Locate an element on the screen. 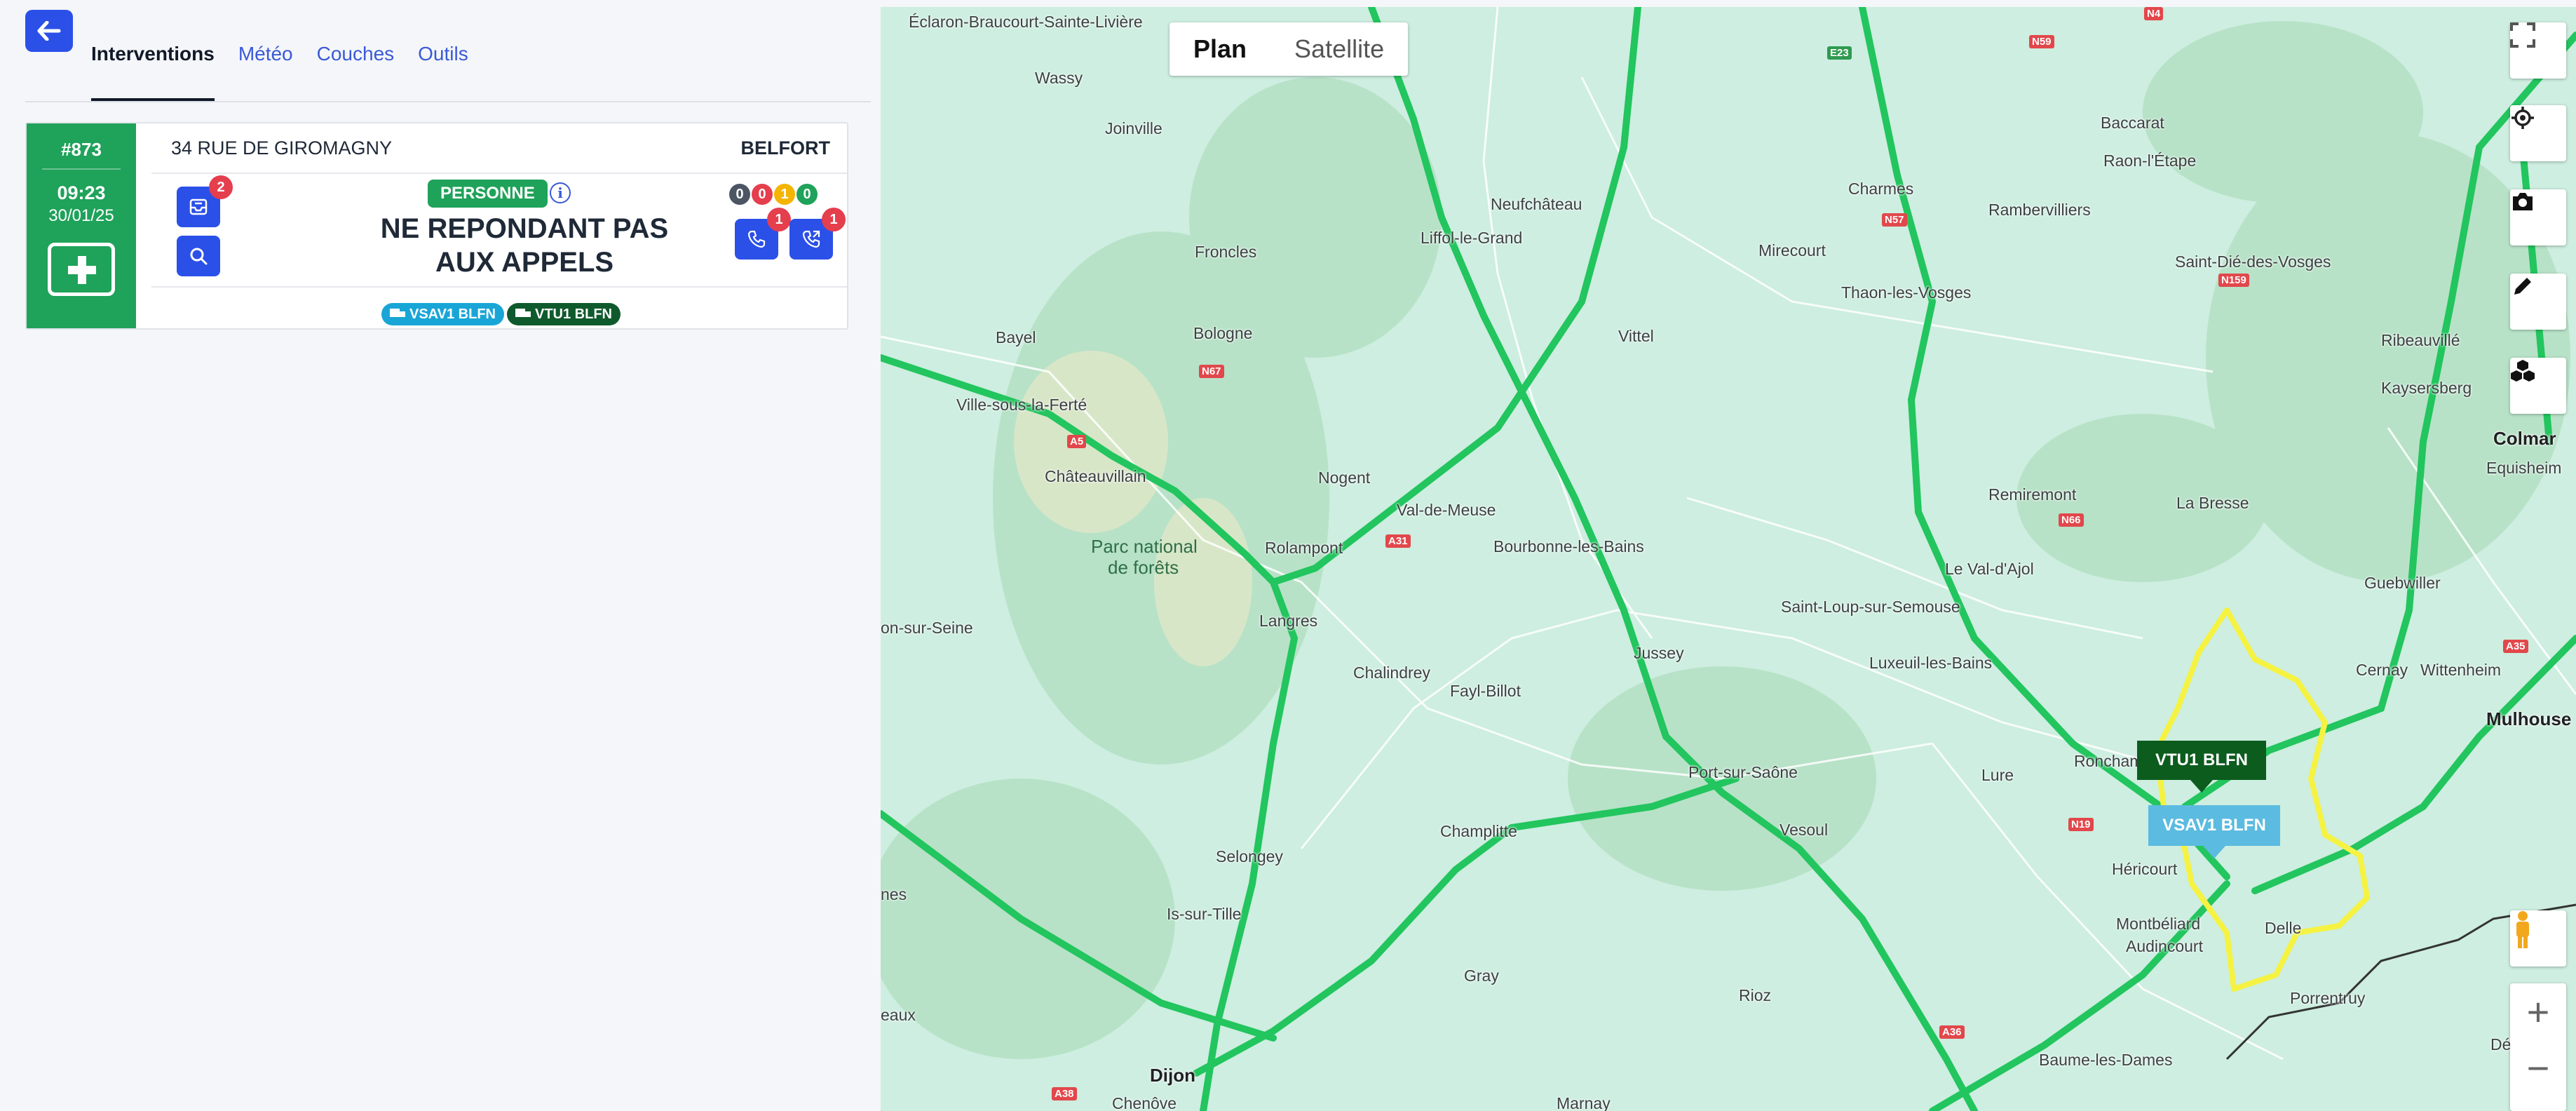 This screenshot has height=1111, width=2576. intervention-time: 09:23 is located at coordinates (81, 192).